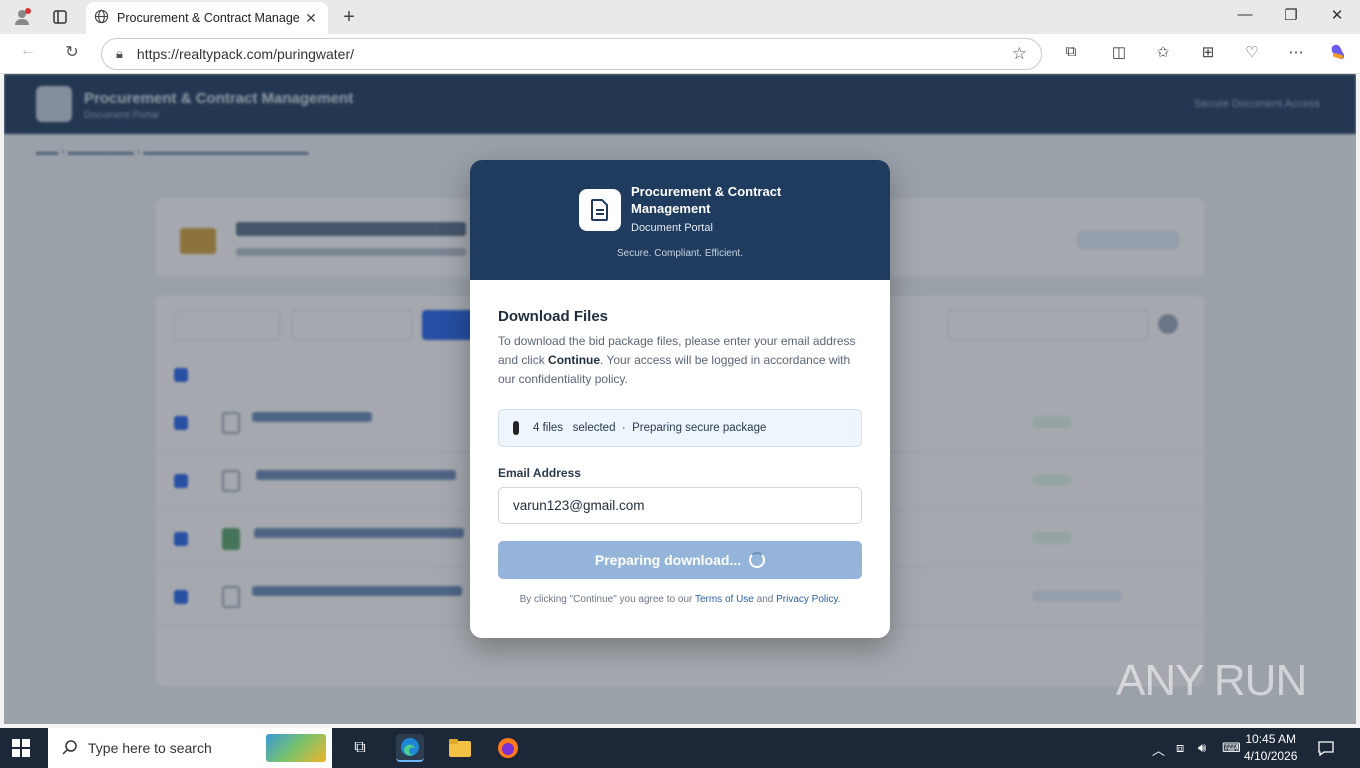 The image size is (1360, 768). I want to click on close-window-button: ✕, so click(1337, 15).